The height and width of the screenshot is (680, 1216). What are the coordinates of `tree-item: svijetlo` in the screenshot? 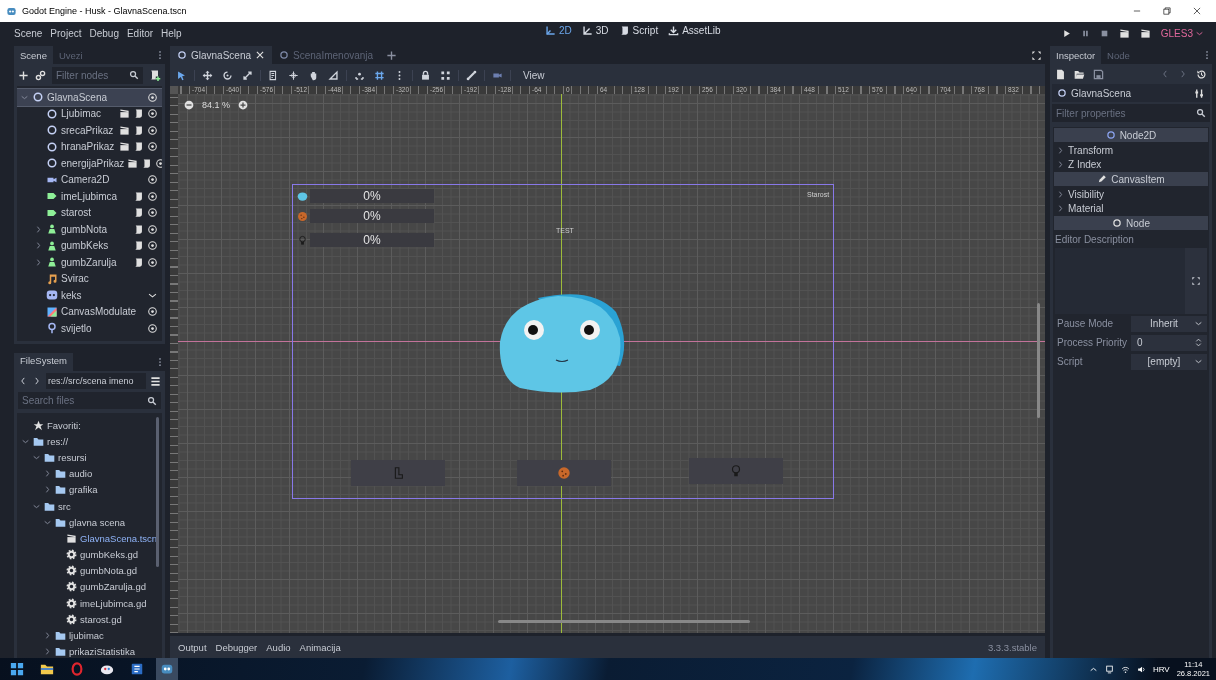 It's located at (89, 328).